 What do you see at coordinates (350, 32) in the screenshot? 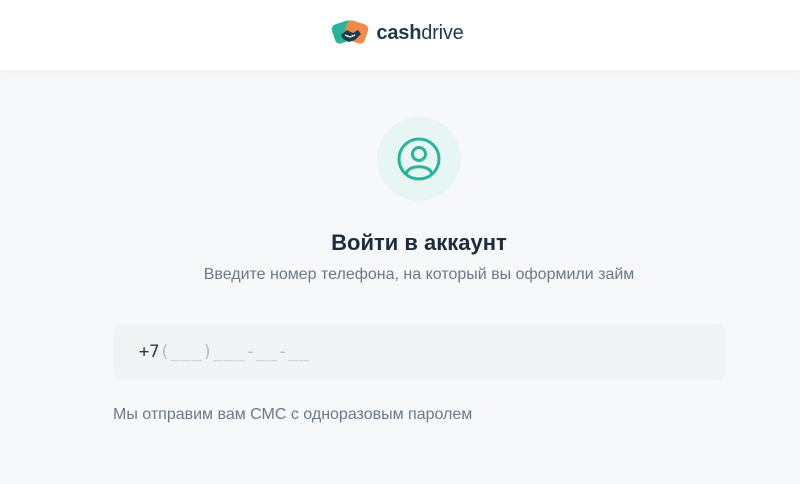
I see `handshake-logo-icon` at bounding box center [350, 32].